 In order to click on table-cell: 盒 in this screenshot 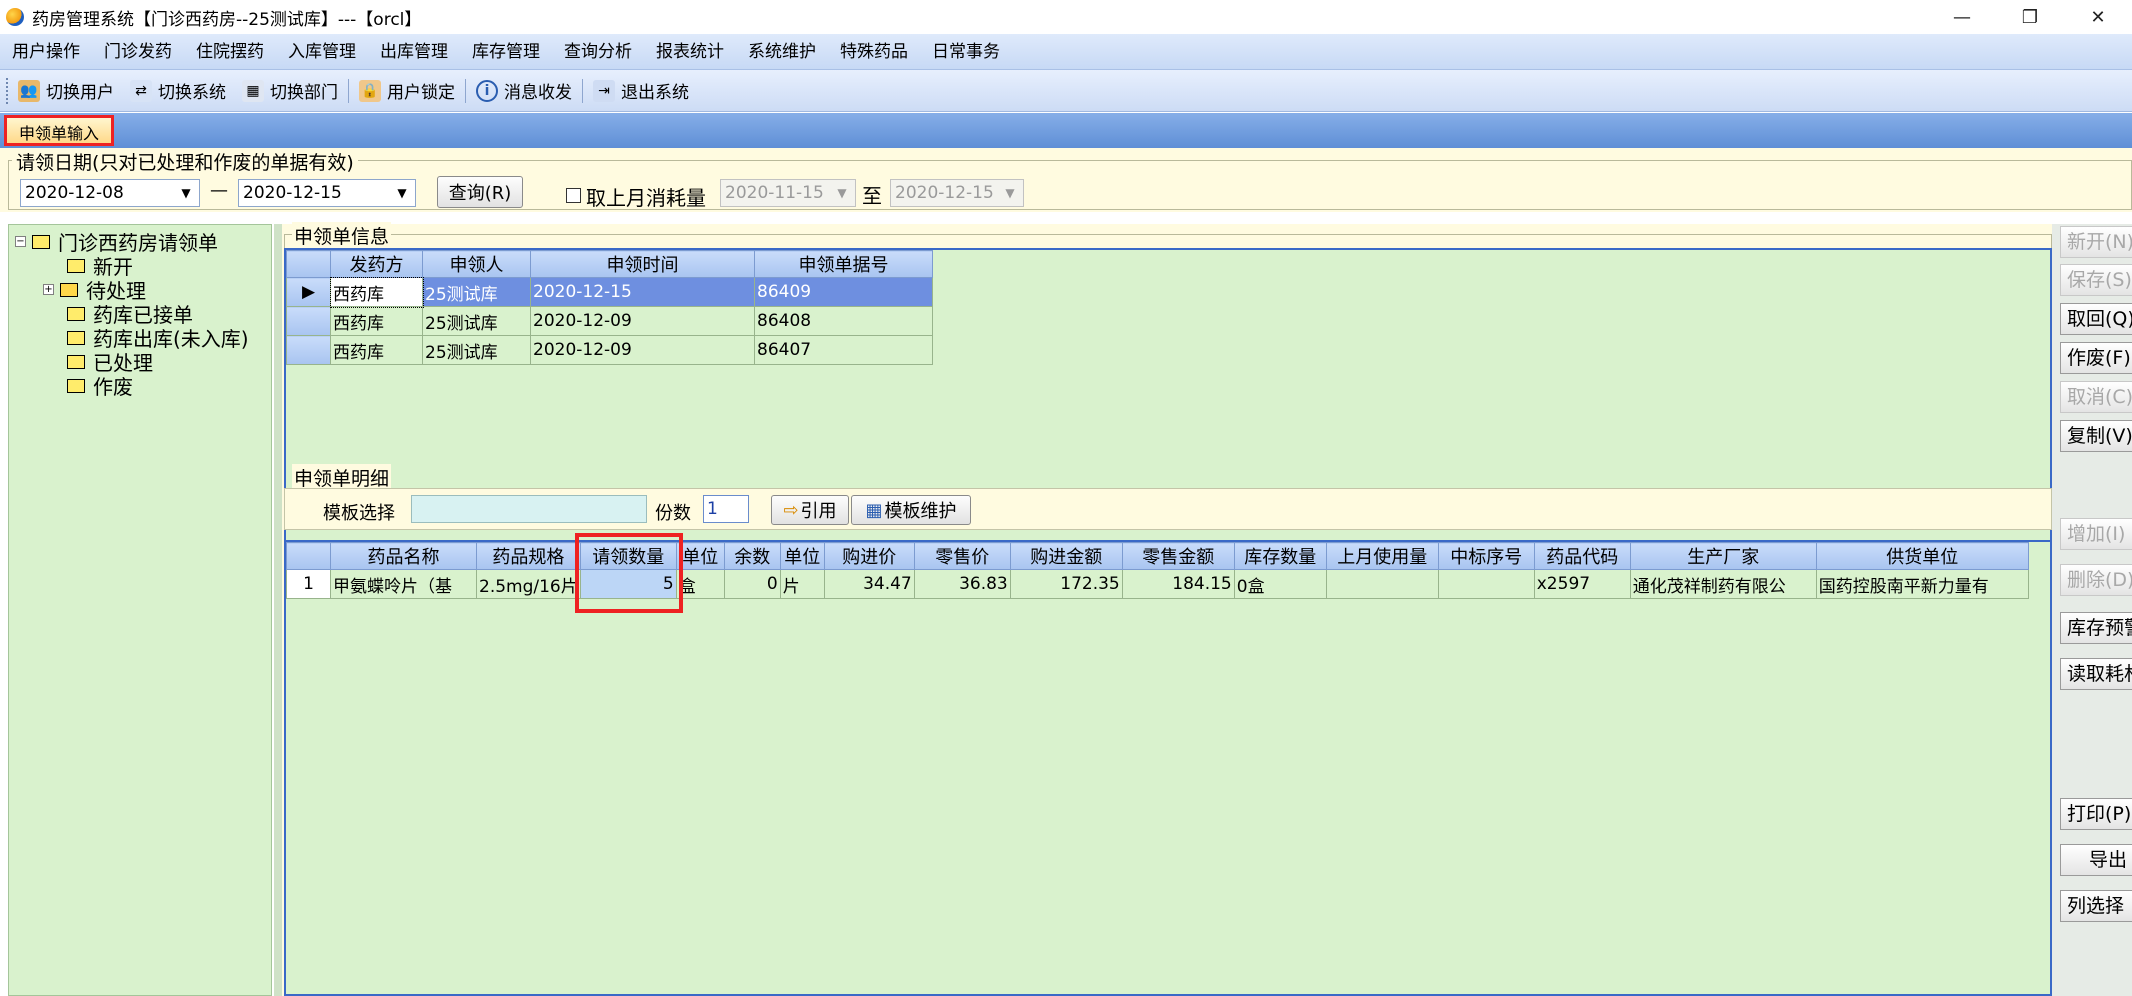, I will do `click(700, 584)`.